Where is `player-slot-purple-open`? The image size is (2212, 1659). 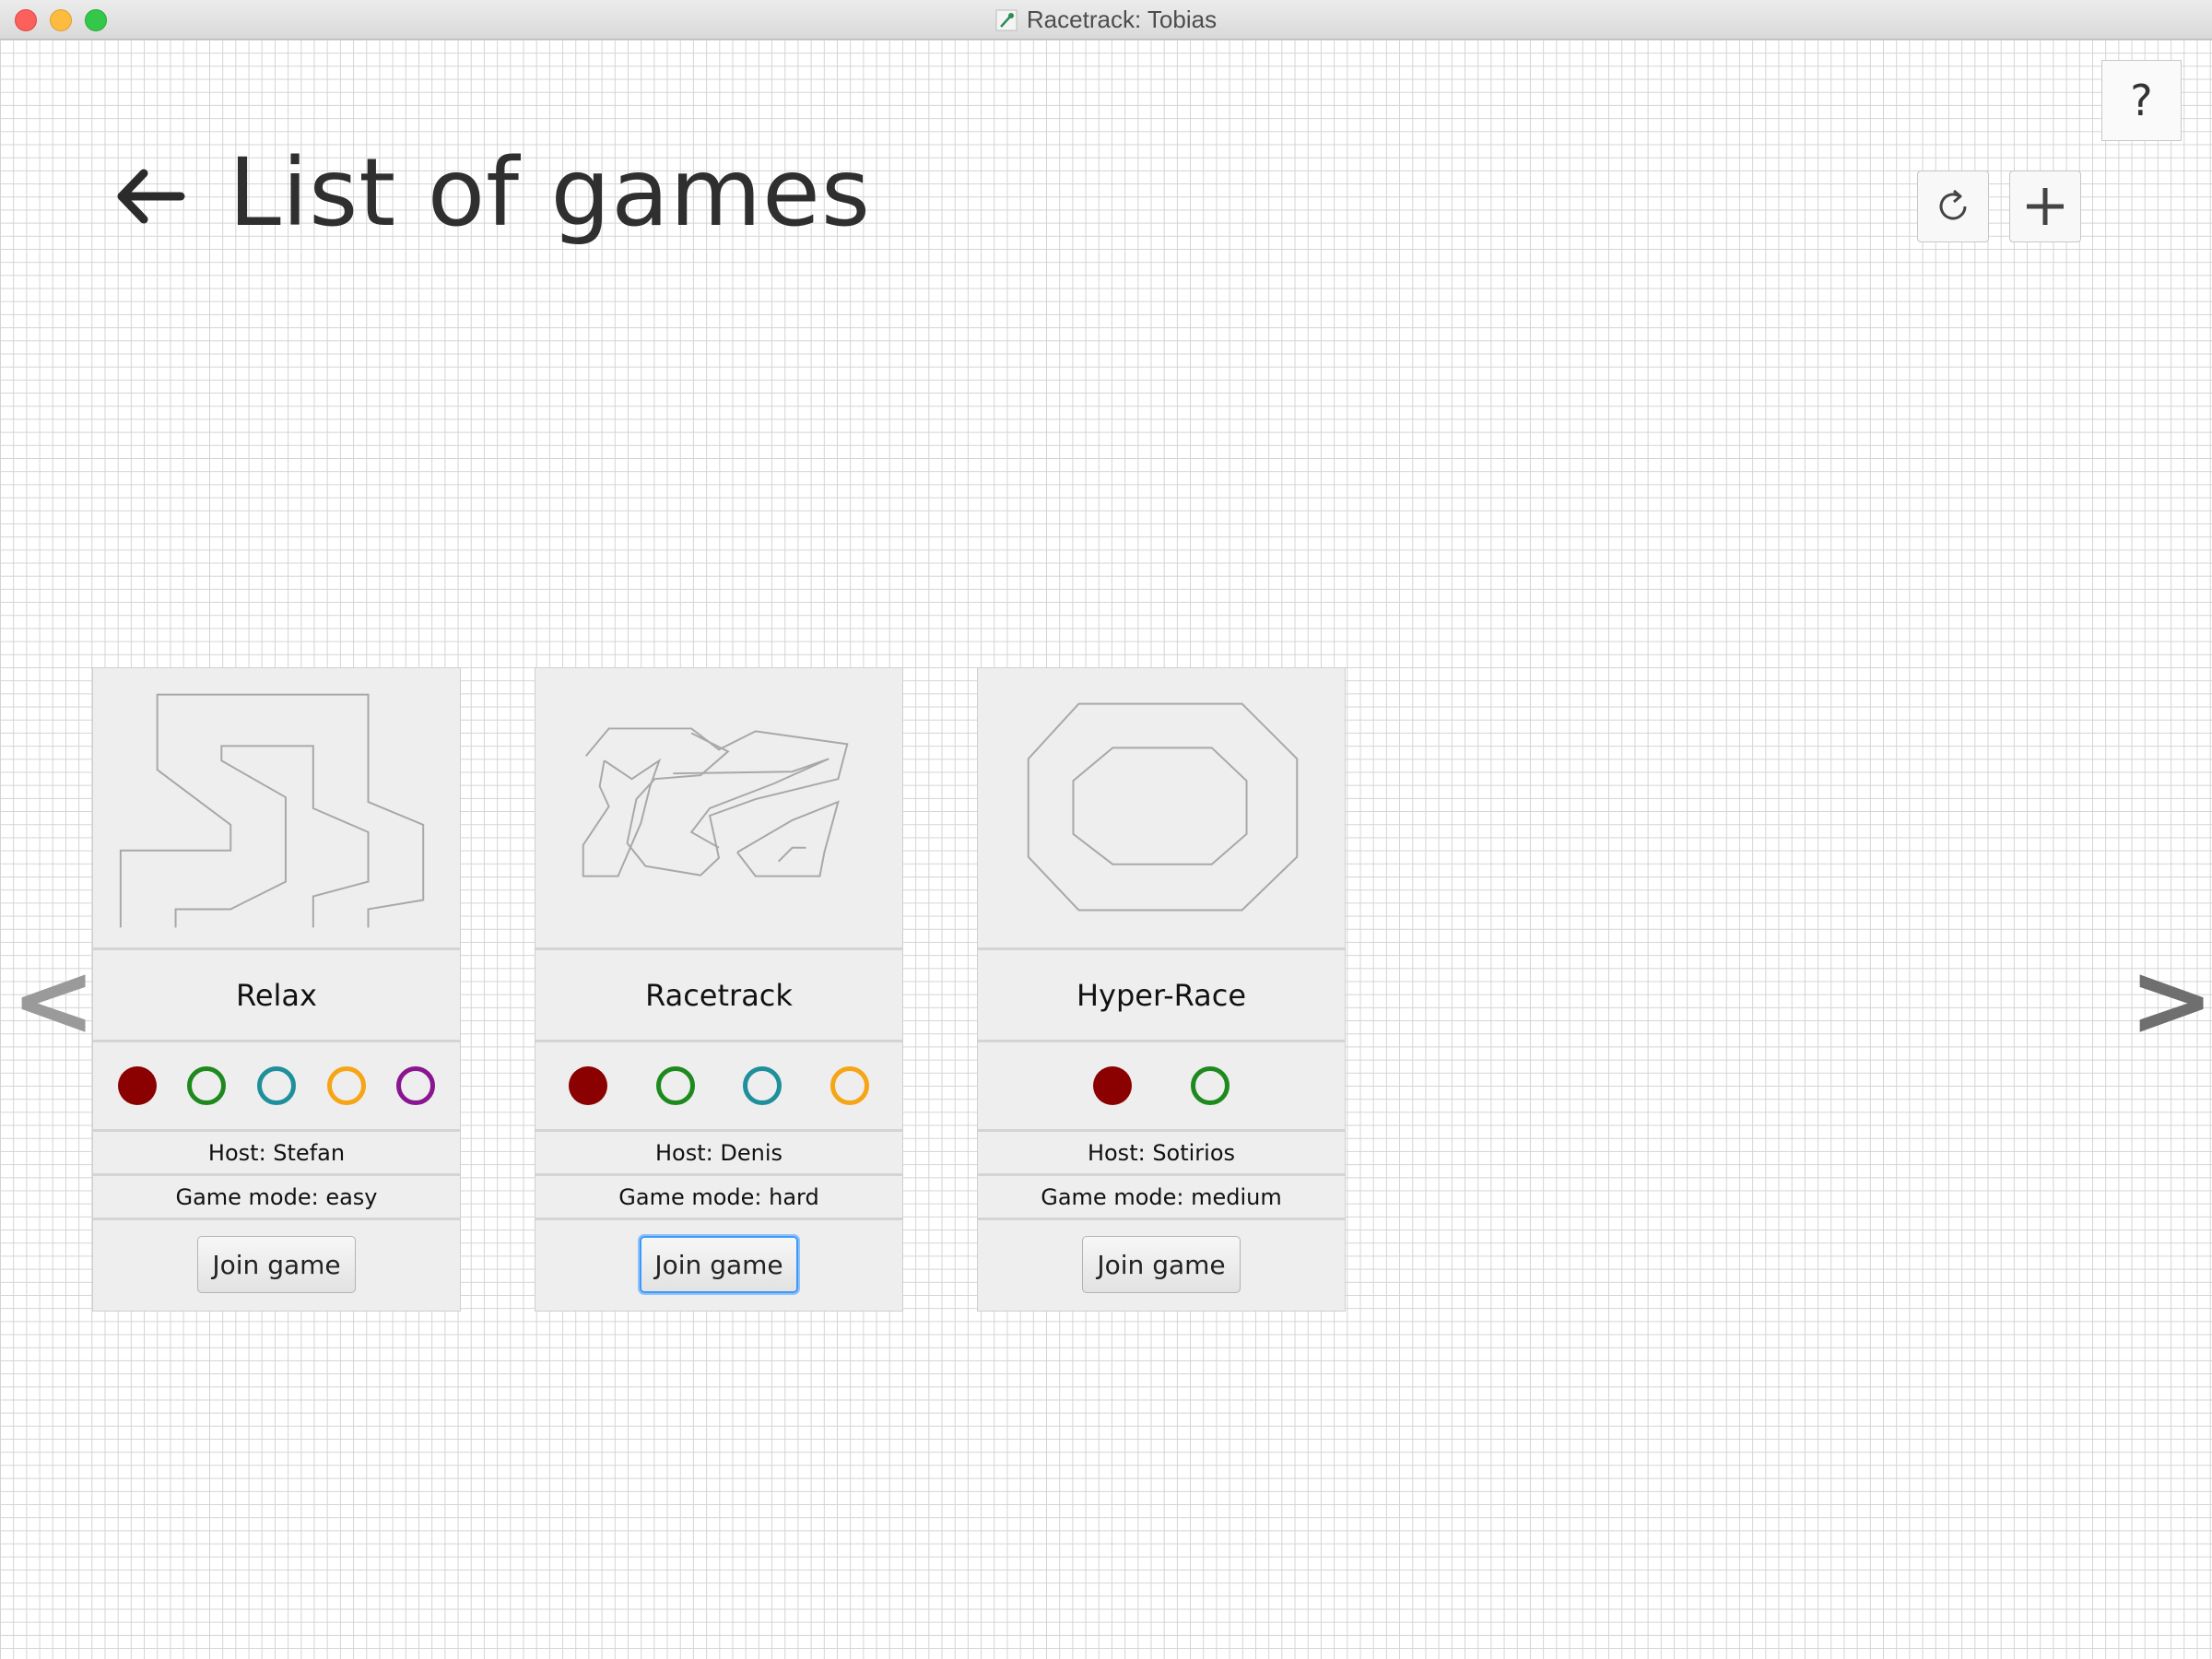 player-slot-purple-open is located at coordinates (416, 1085).